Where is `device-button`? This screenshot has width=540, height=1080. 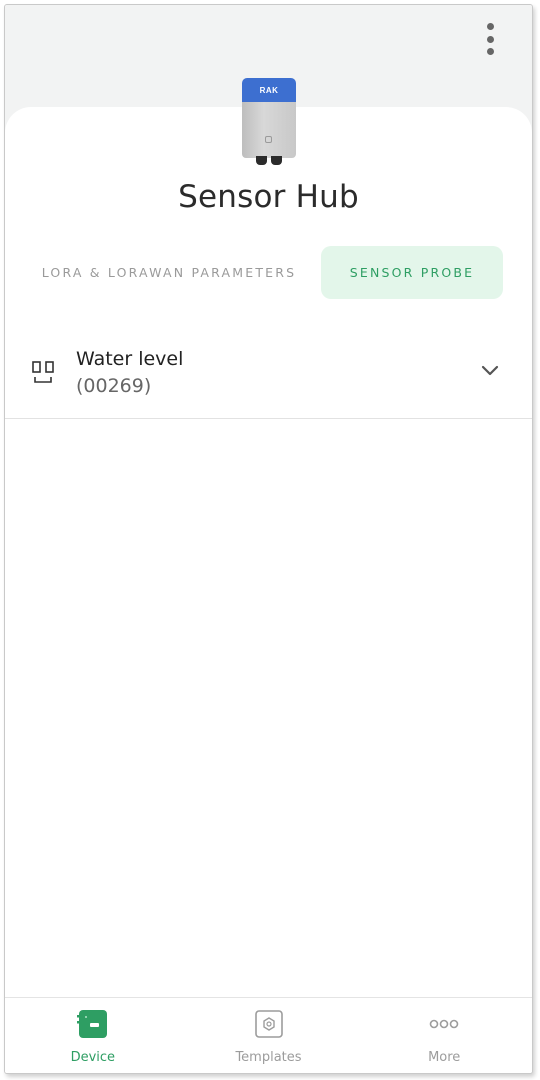
device-button is located at coordinates (268, 139).